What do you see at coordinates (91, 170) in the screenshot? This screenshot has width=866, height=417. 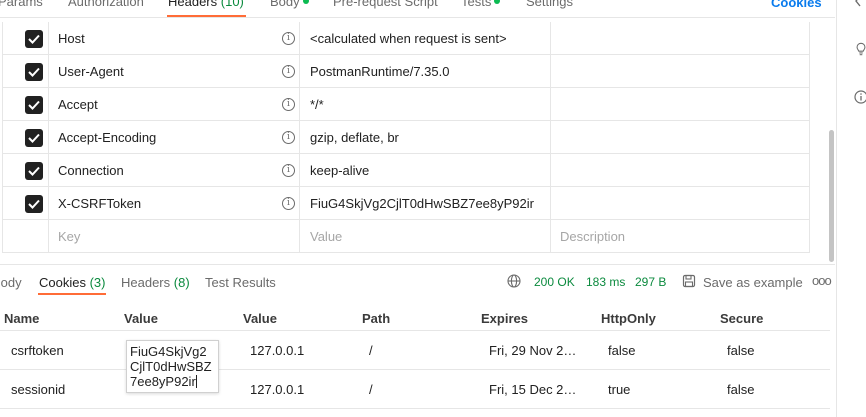 I see `header-key: Connection` at bounding box center [91, 170].